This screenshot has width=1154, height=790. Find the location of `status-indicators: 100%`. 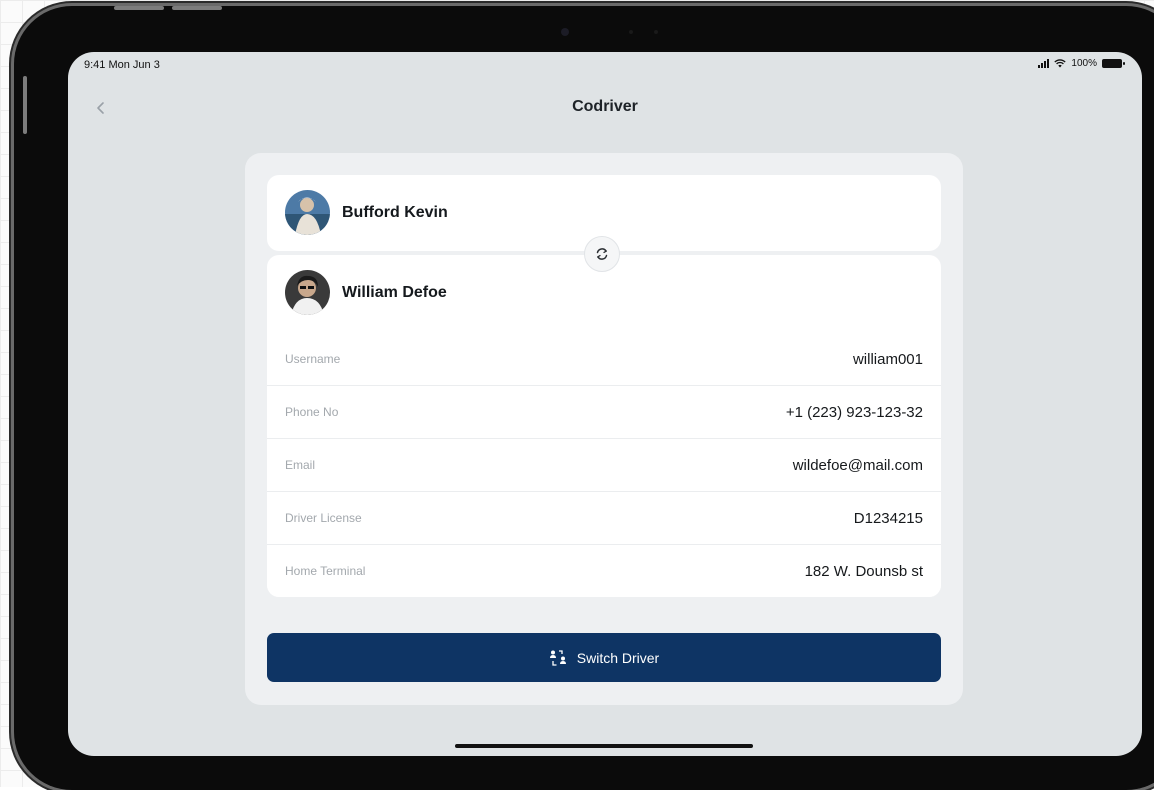

status-indicators: 100% is located at coordinates (1081, 63).